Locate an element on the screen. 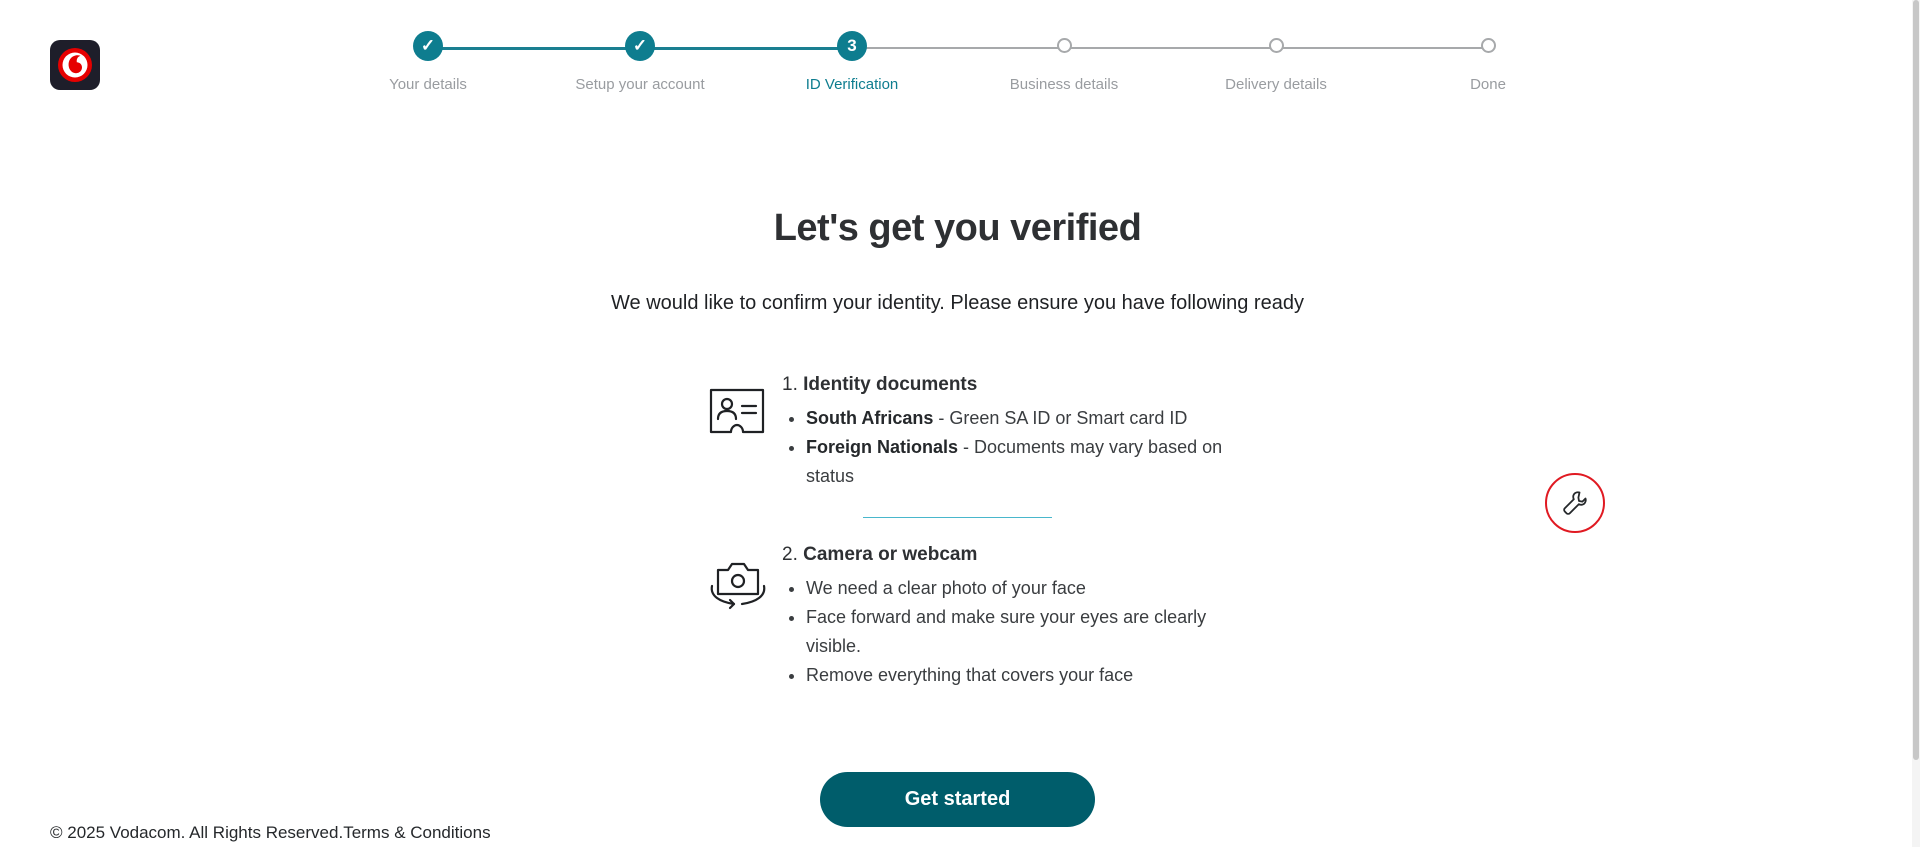 The height and width of the screenshot is (847, 1920). step-done: Done is located at coordinates (1488, 62).